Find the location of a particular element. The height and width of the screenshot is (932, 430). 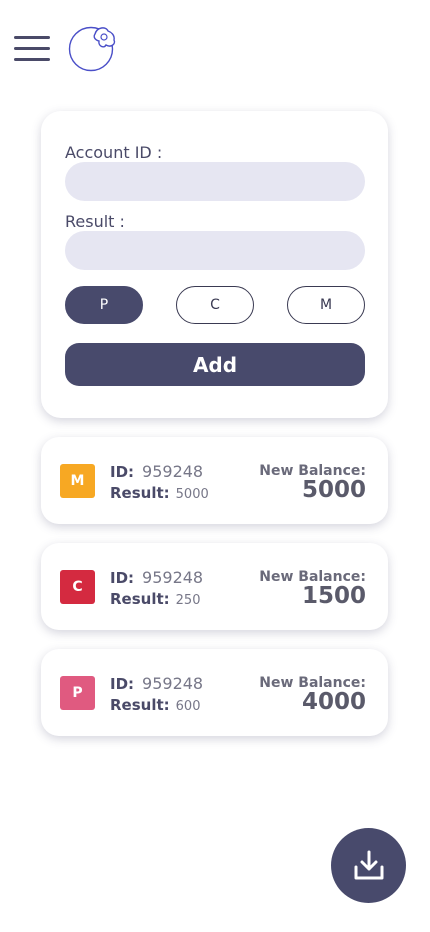

result-row: Result: 600 is located at coordinates (155, 704).